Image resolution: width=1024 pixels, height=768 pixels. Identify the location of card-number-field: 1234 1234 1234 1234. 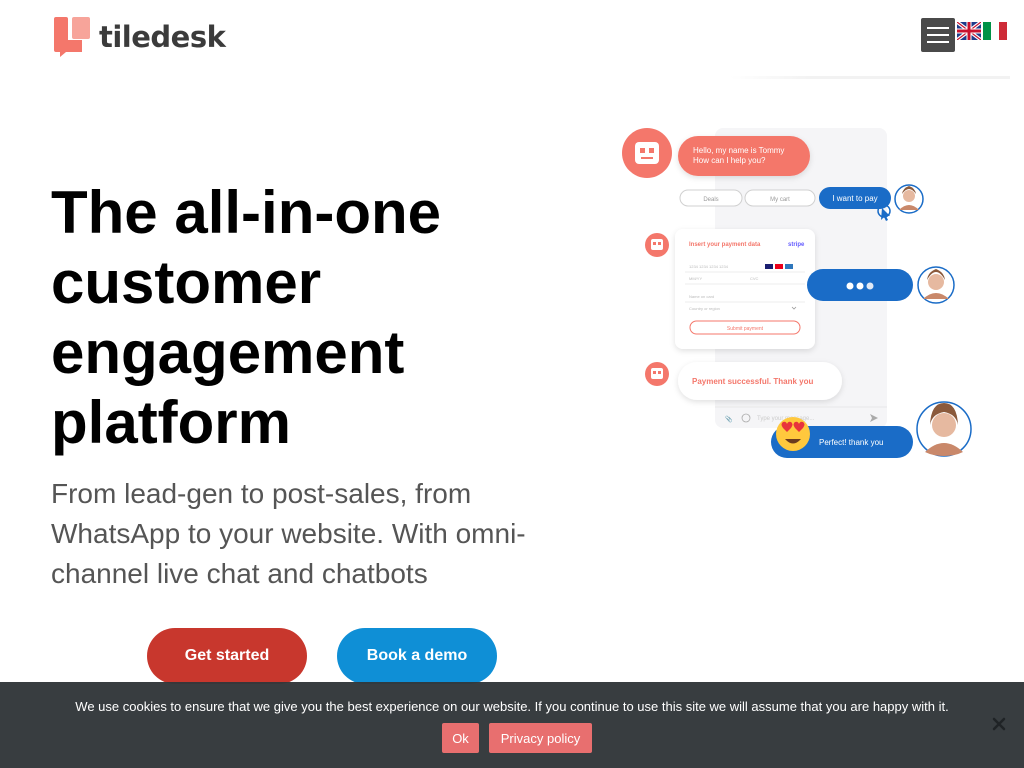
(709, 266).